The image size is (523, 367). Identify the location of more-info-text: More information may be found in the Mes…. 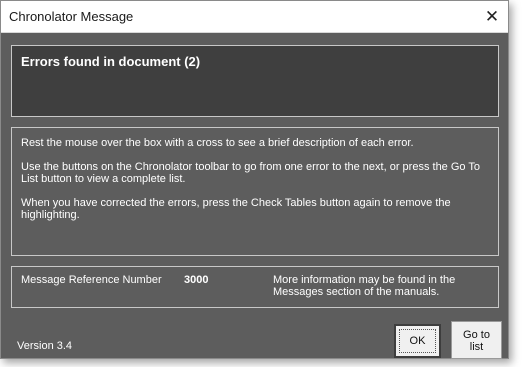
(364, 286).